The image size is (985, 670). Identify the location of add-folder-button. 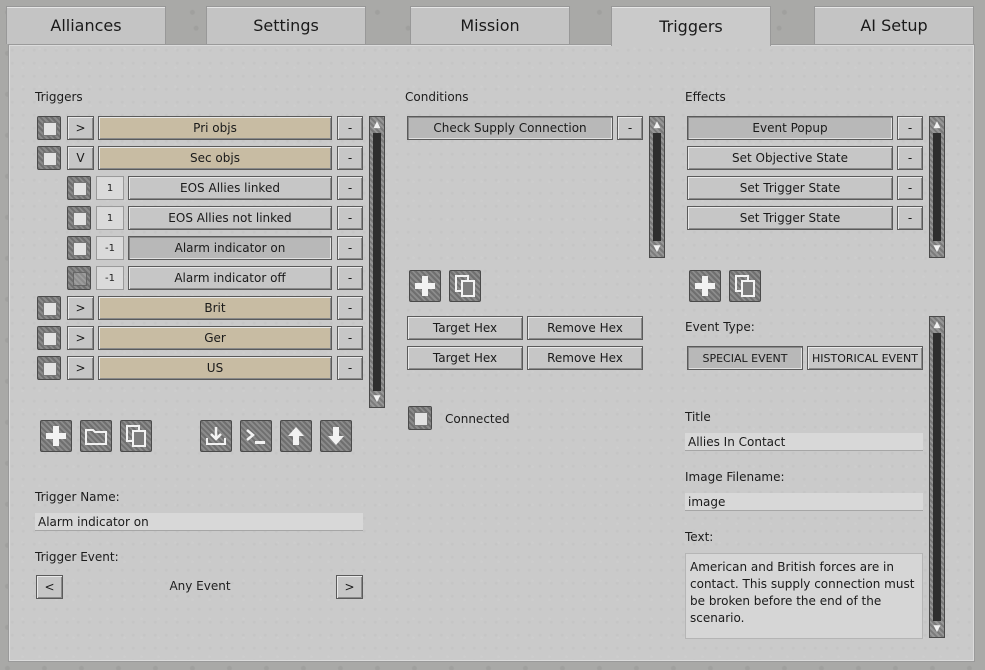
(96, 436).